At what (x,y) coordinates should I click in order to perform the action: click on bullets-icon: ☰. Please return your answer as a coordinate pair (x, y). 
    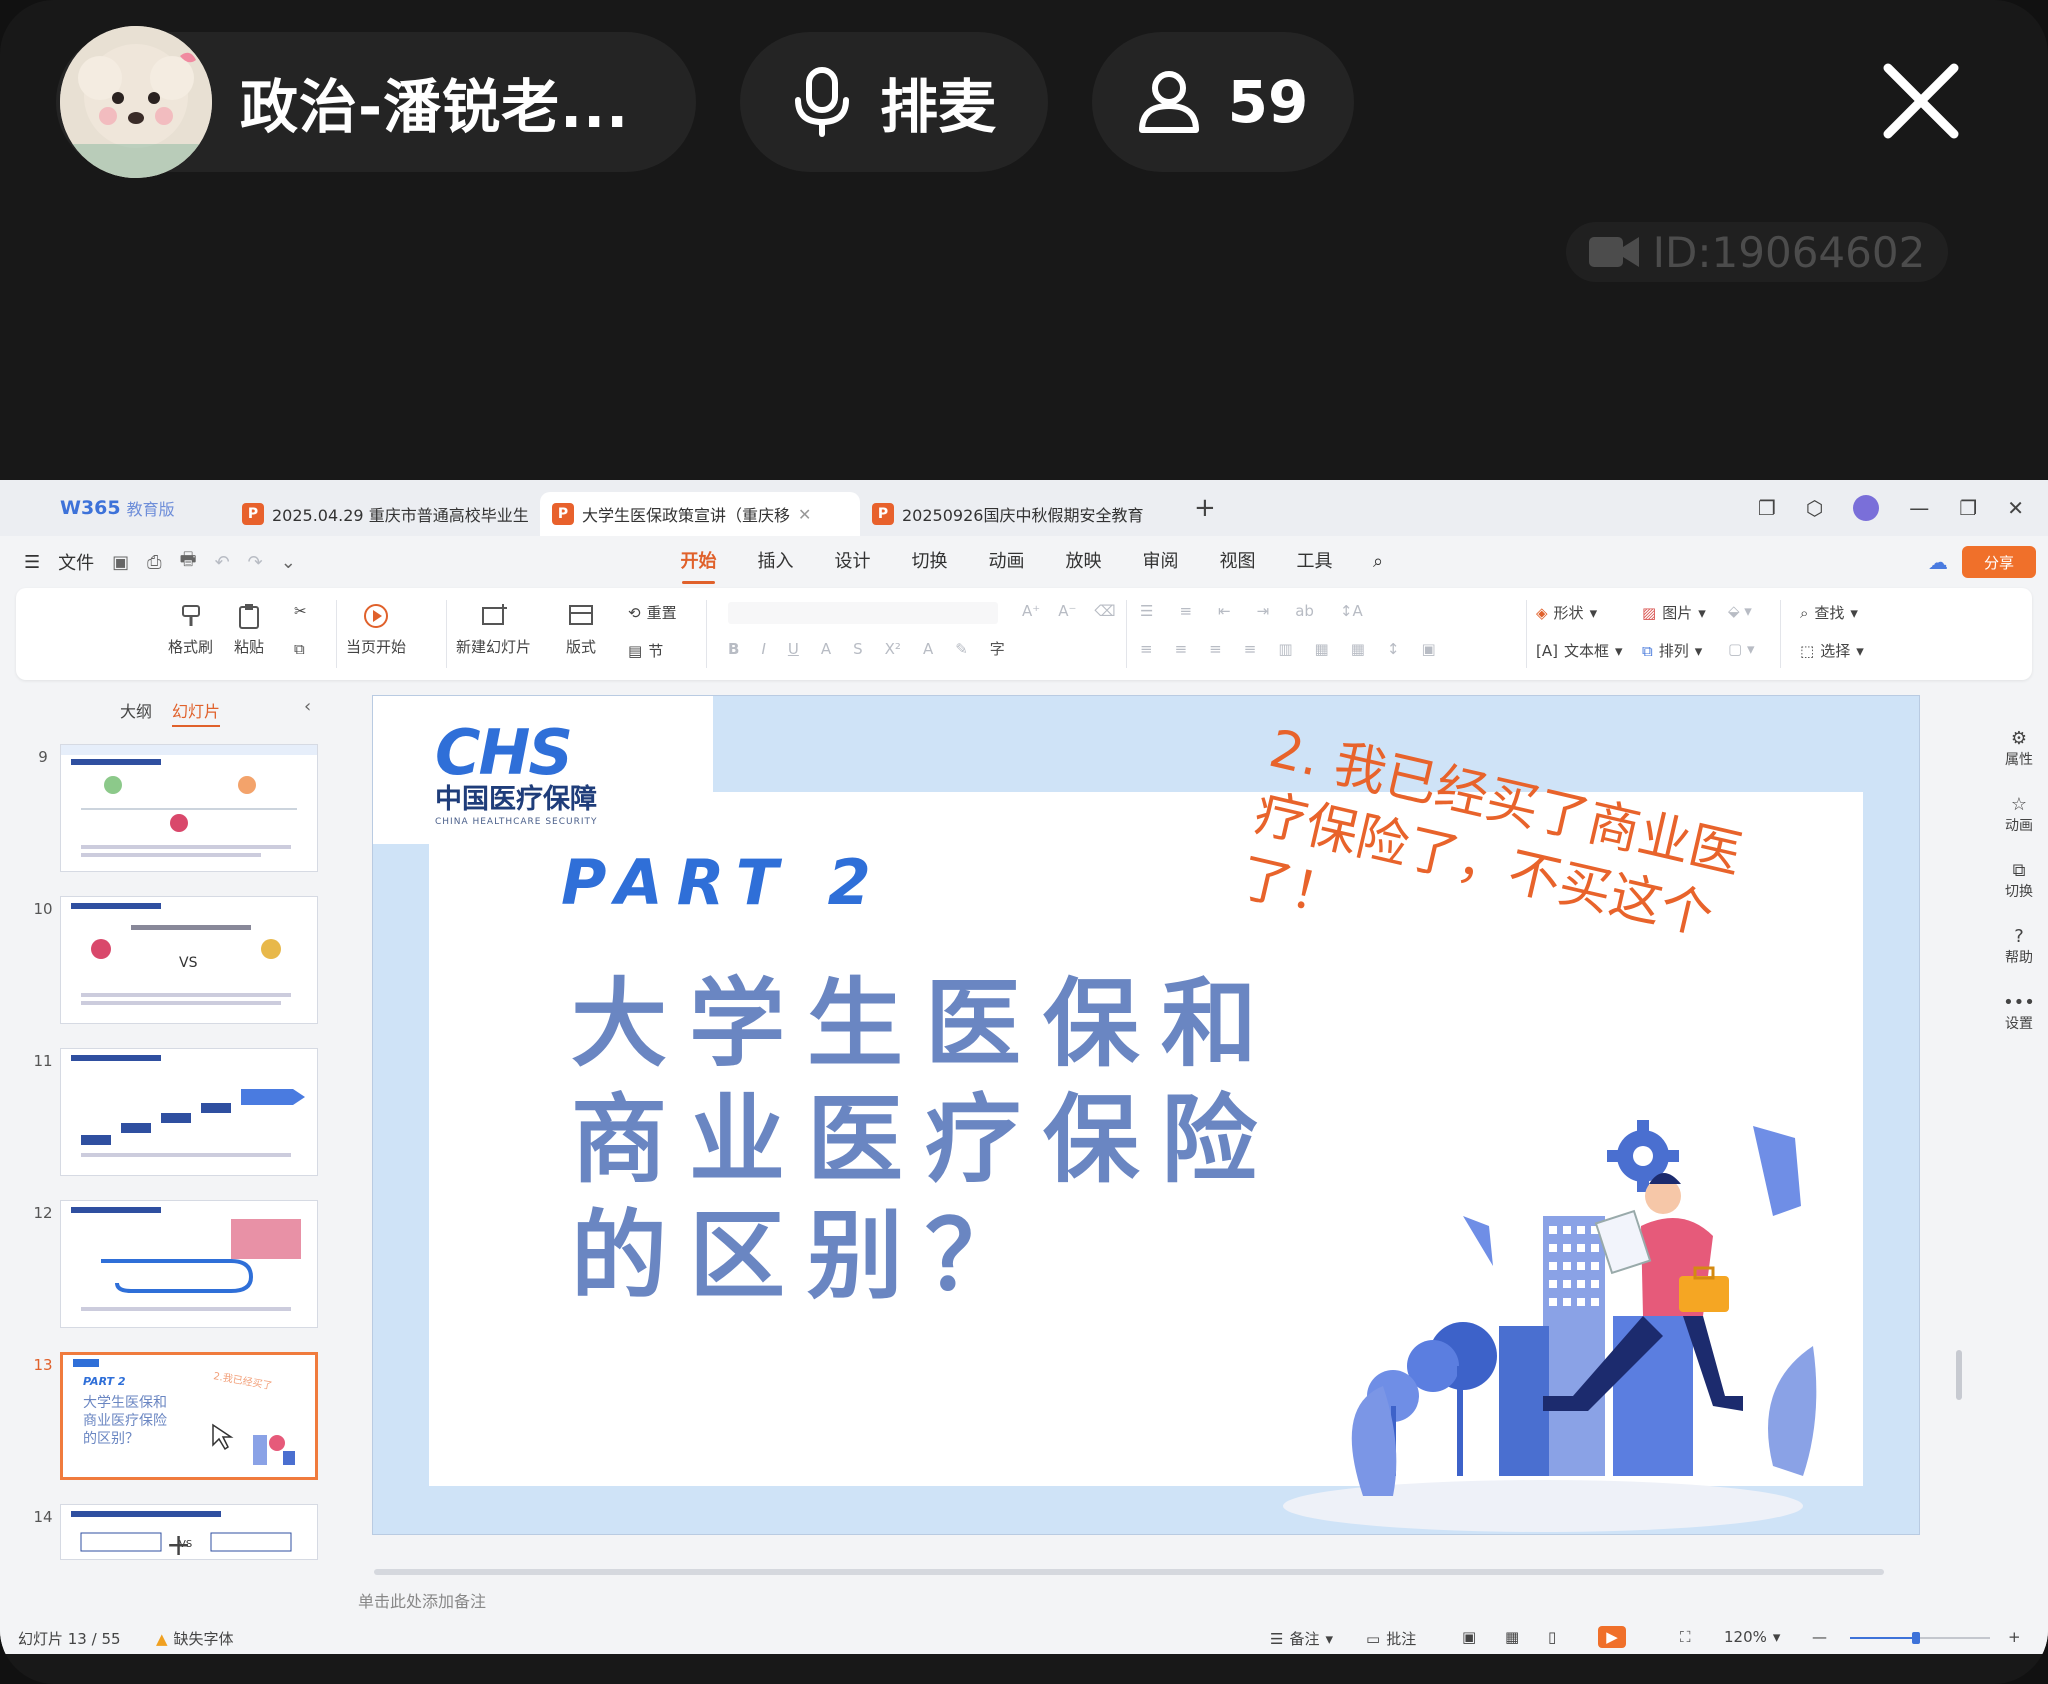
    Looking at the image, I should click on (1146, 611).